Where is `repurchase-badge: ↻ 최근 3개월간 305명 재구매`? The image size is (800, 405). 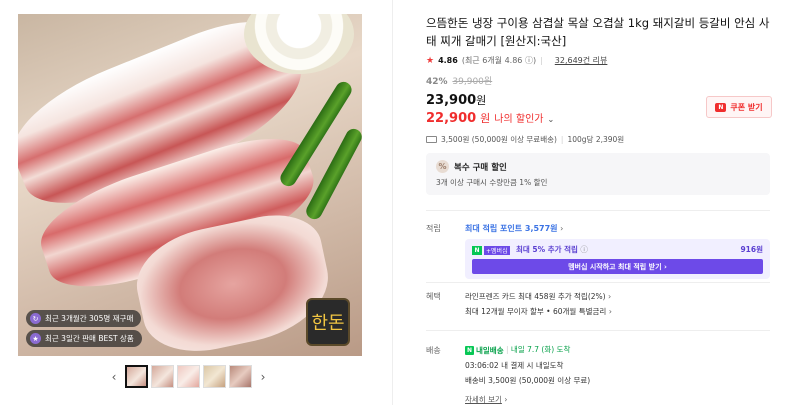 repurchase-badge: ↻ 최근 3개월간 305명 재구매 is located at coordinates (84, 318).